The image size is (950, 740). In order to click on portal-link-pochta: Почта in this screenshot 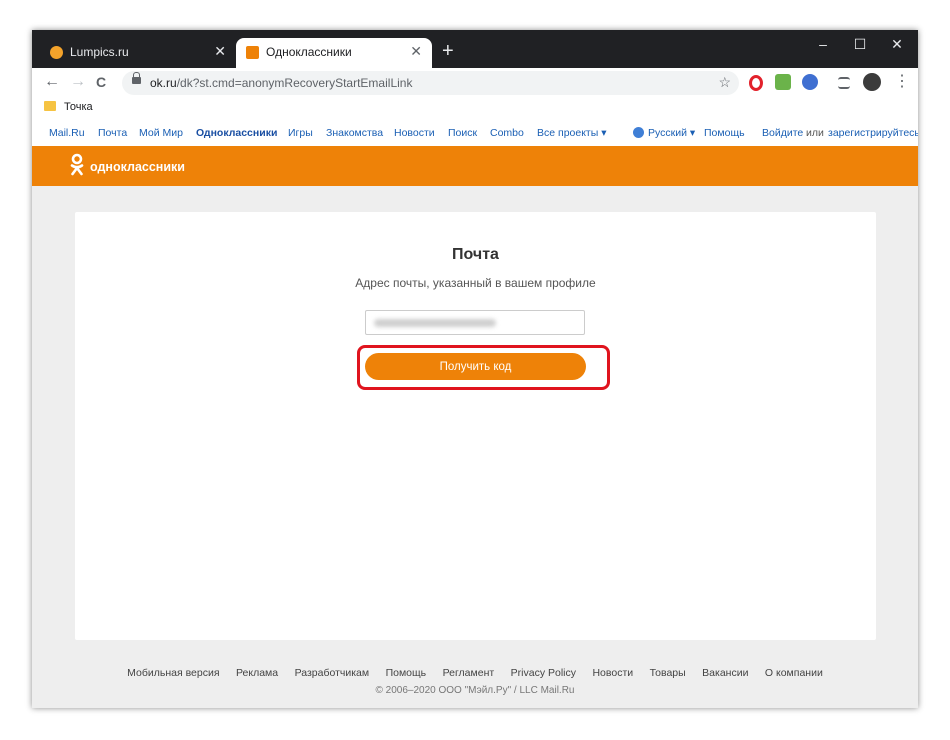, I will do `click(112, 133)`.